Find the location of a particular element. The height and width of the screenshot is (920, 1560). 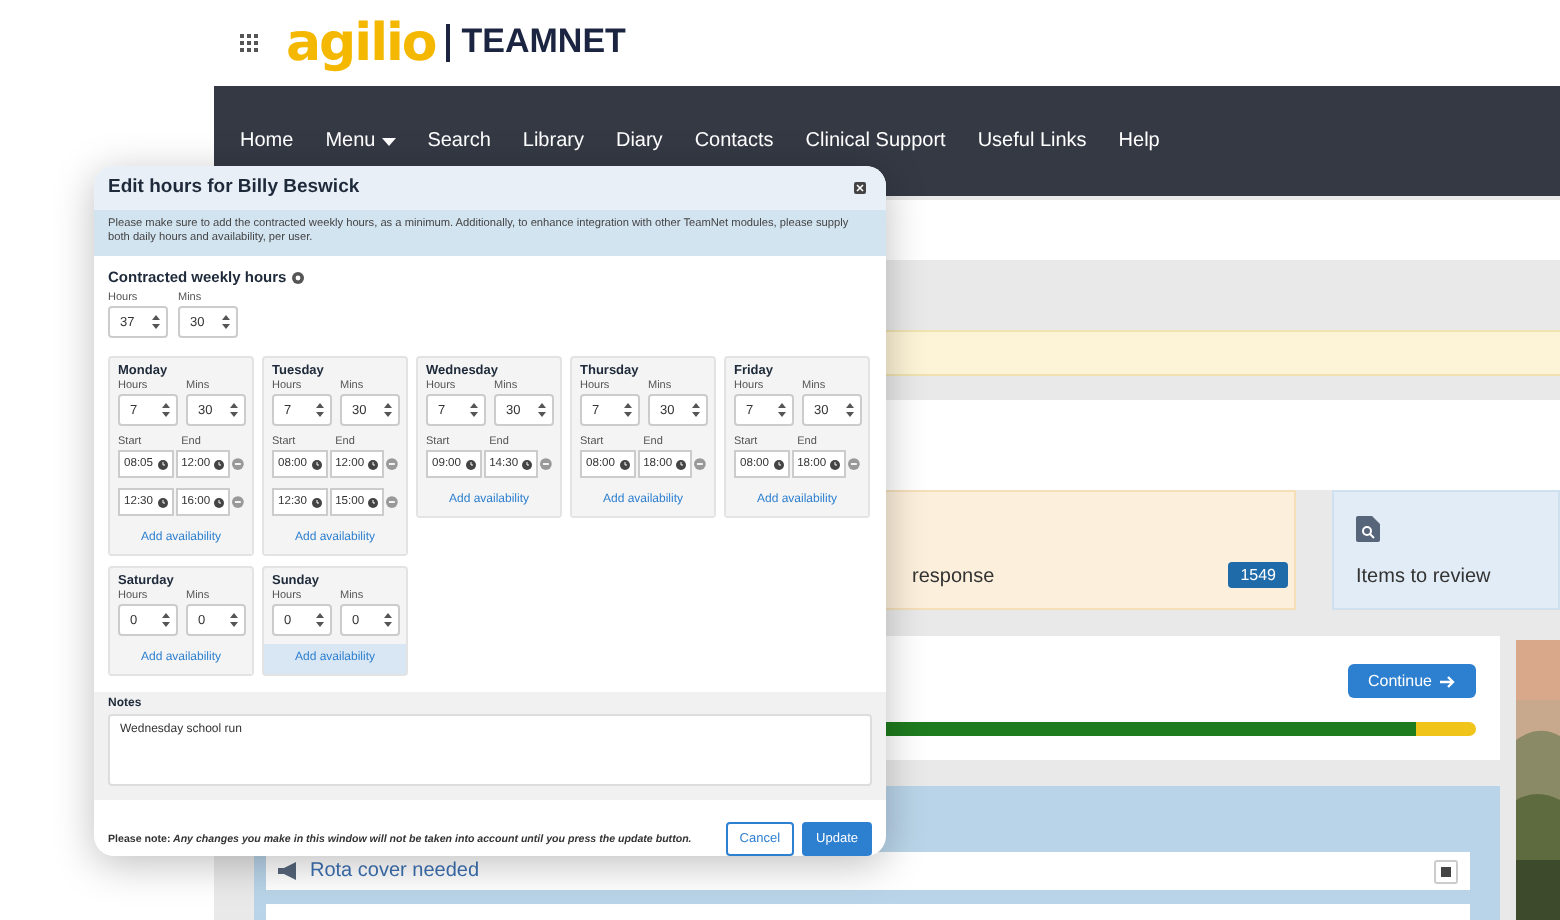

nav-link: Help is located at coordinates (1139, 141).